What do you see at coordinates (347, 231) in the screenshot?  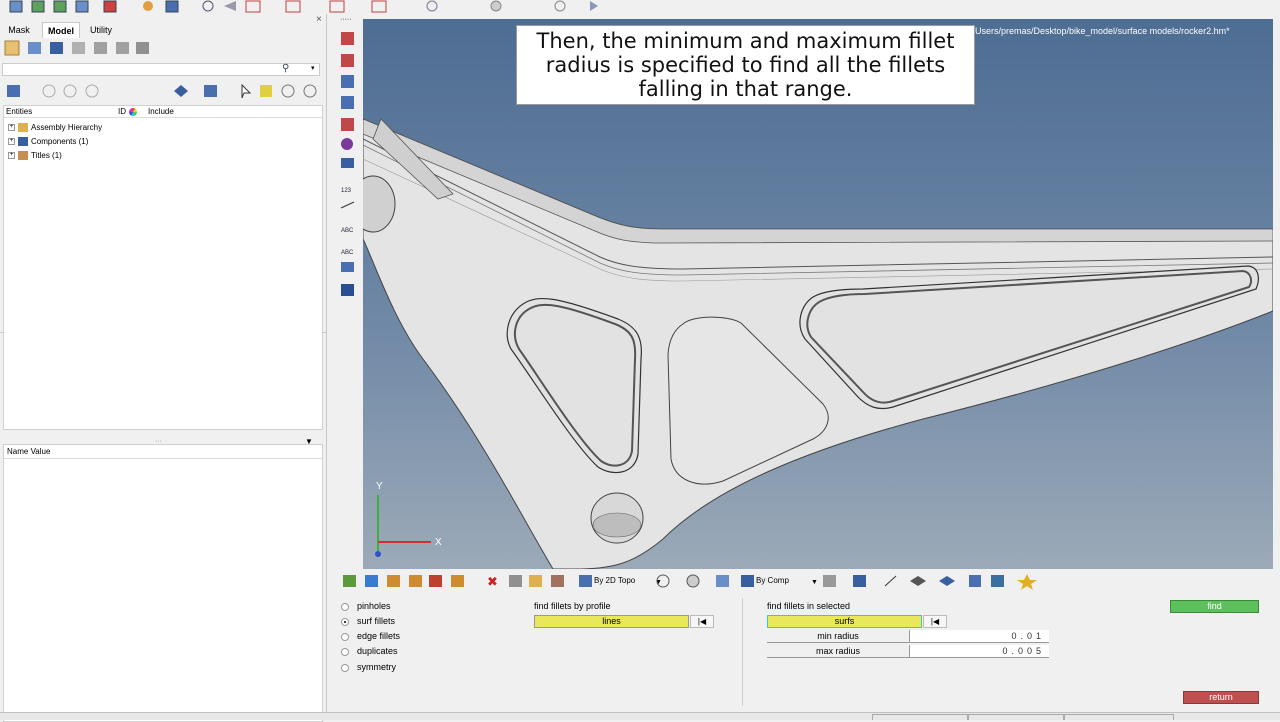 I see `abc-icon: ABC` at bounding box center [347, 231].